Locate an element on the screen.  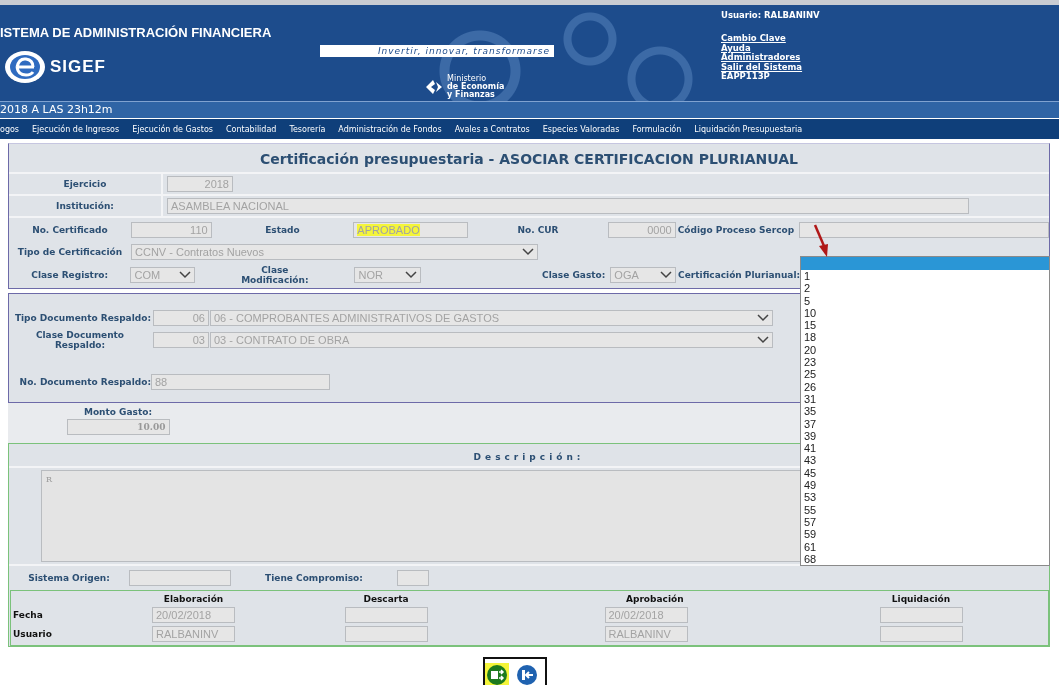
logo-icon is located at coordinates (25, 67).